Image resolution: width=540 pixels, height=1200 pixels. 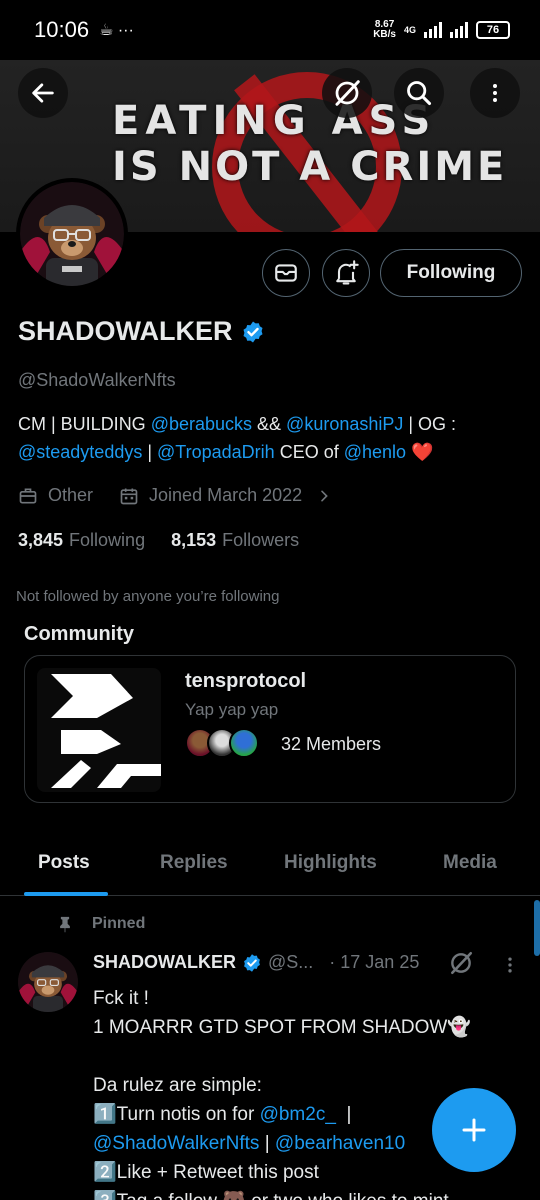 I want to click on search-button, so click(x=419, y=93).